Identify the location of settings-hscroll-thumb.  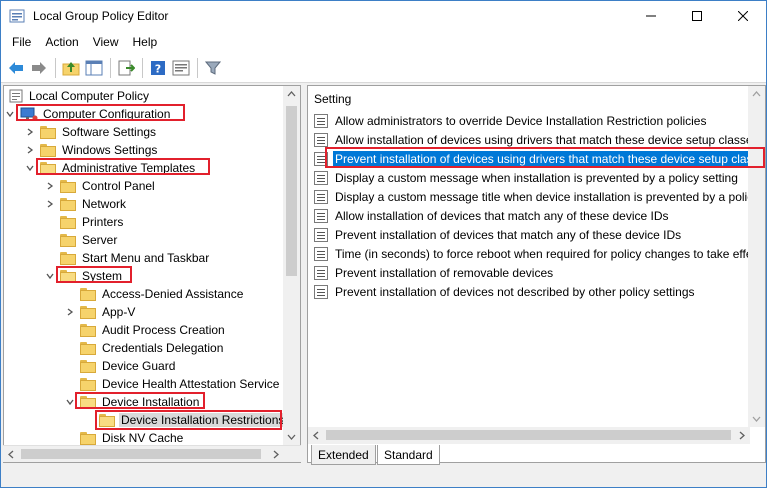
(528, 435).